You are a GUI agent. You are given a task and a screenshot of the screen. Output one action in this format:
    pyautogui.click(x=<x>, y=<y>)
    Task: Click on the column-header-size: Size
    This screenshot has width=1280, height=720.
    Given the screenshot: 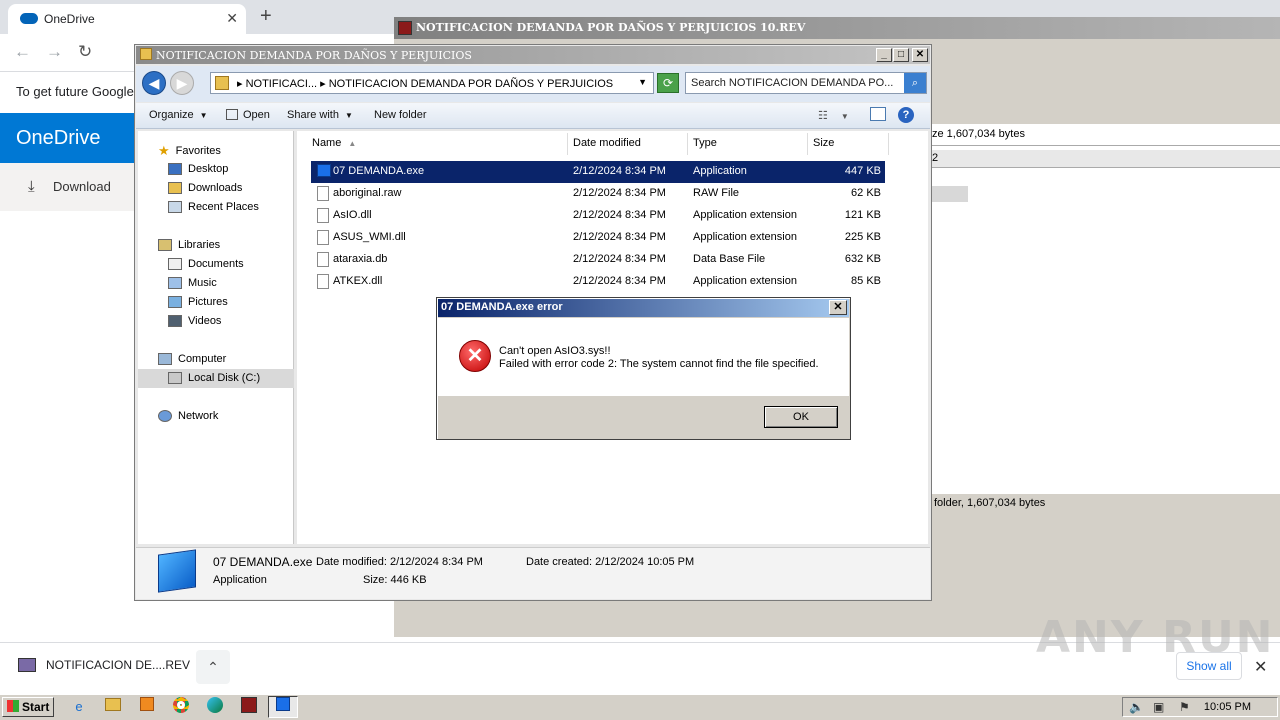 What is the action you would take?
    pyautogui.click(x=849, y=144)
    